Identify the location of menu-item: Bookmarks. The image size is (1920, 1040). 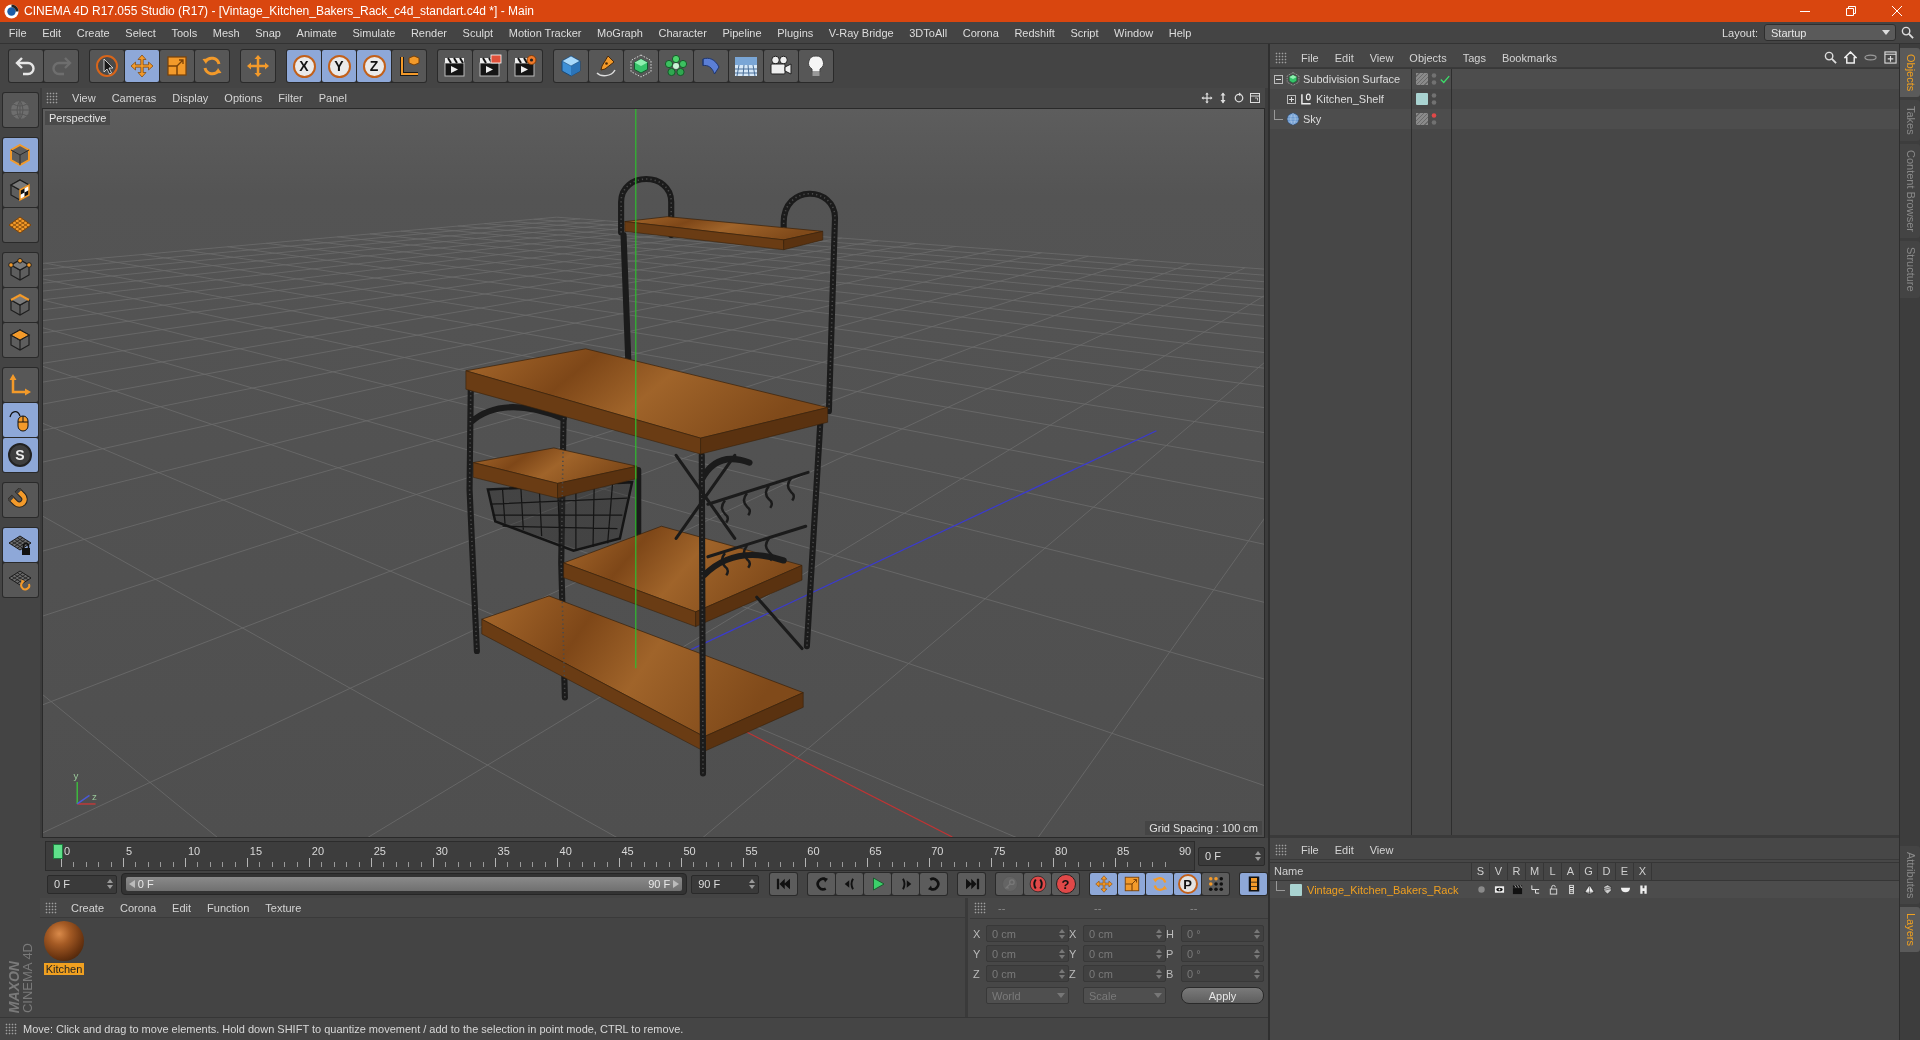
(1529, 57).